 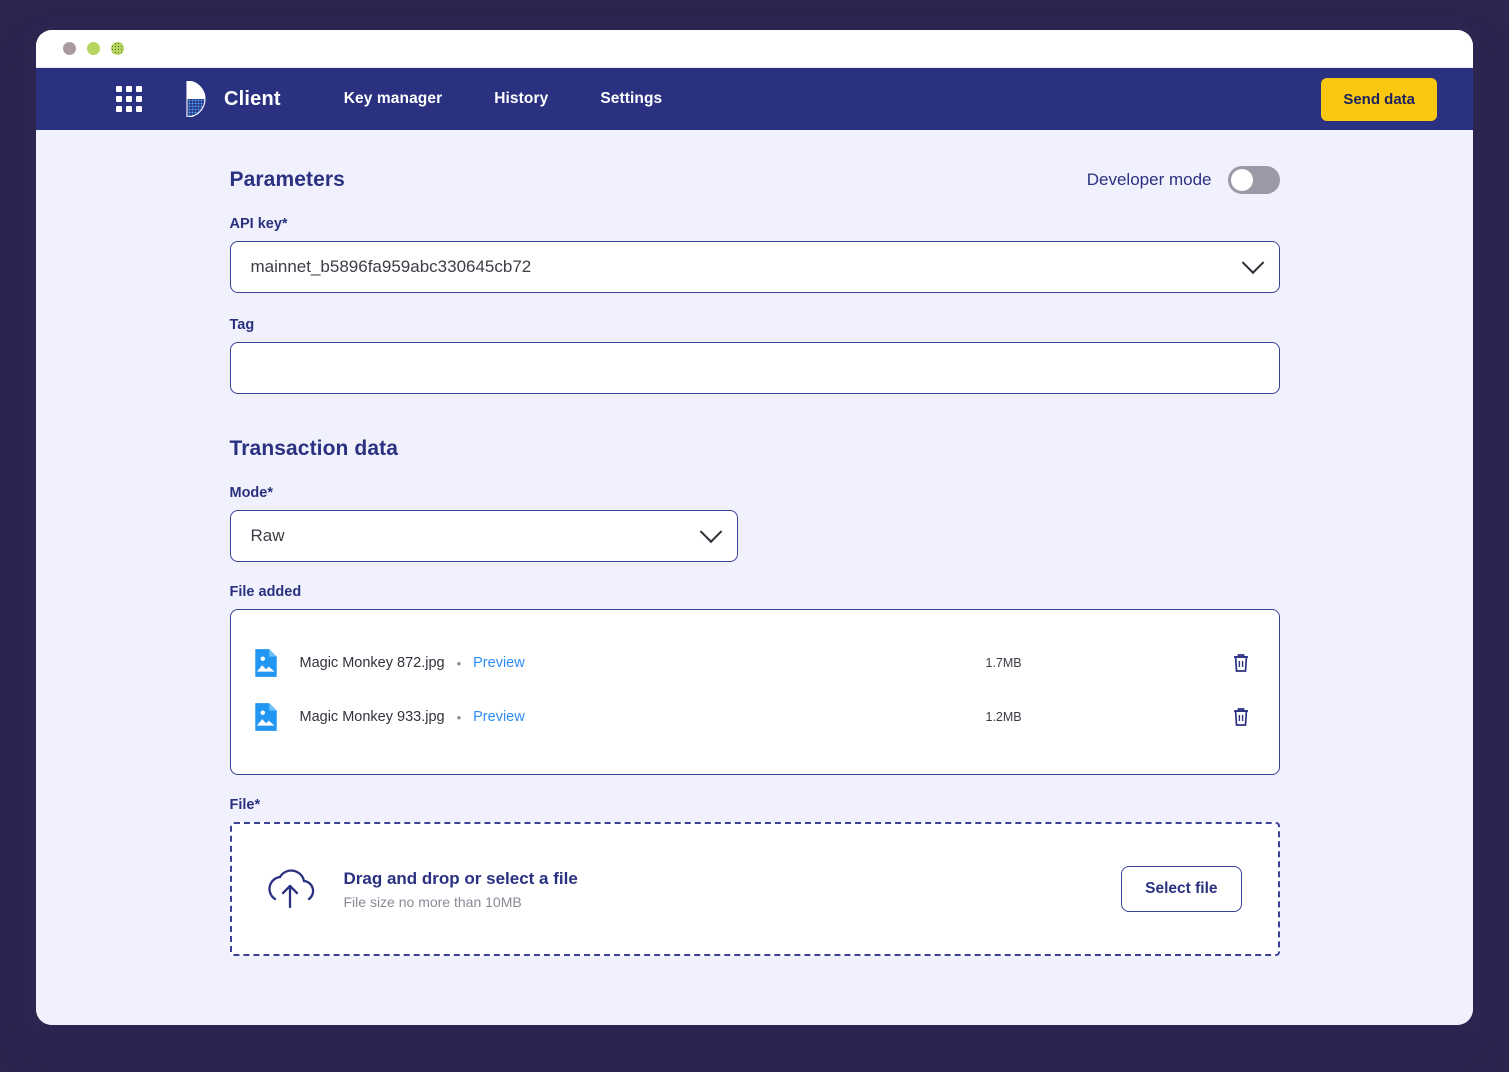 I want to click on nav-links: Key manager History Settings, so click(x=503, y=99).